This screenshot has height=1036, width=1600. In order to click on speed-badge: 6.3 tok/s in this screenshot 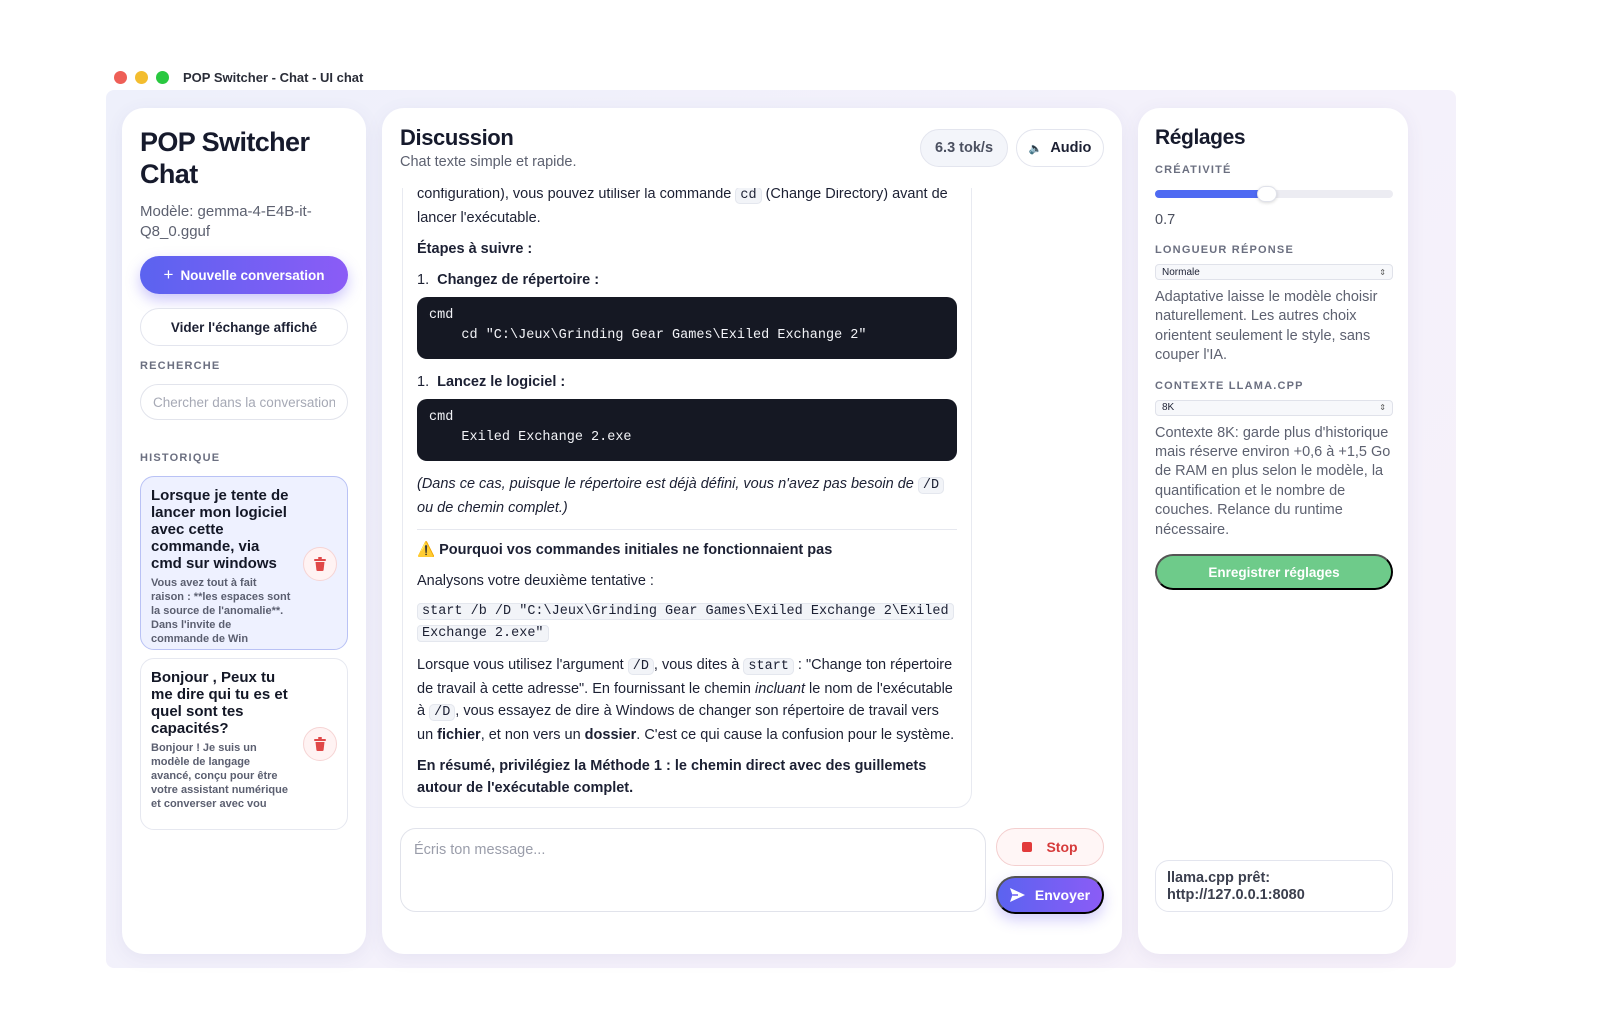, I will do `click(964, 148)`.